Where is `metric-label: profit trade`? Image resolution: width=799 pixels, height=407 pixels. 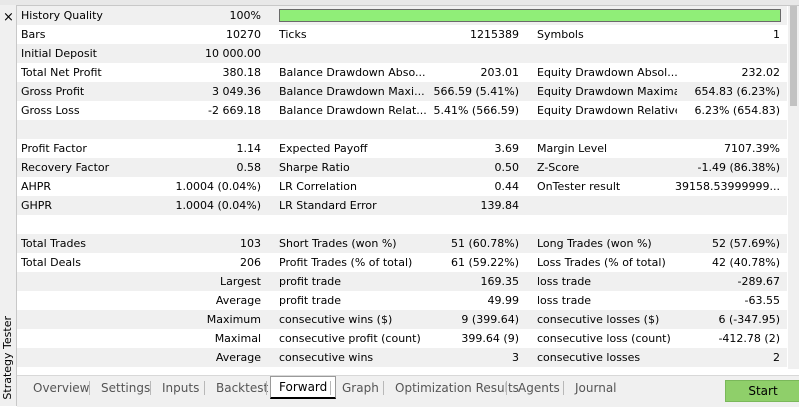
metric-label: profit trade is located at coordinates (310, 300).